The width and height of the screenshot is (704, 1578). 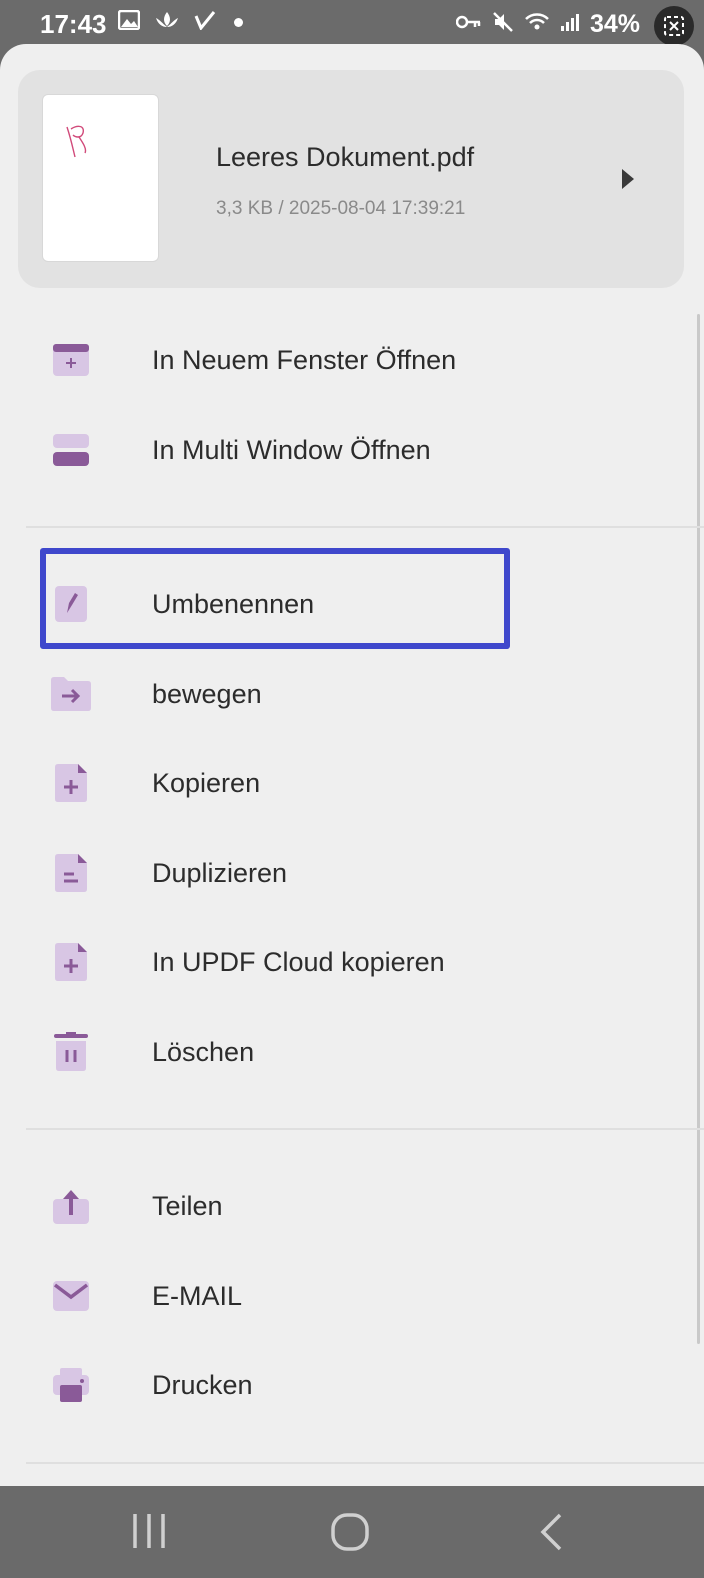 What do you see at coordinates (352, 873) in the screenshot?
I see `menu-item-duplicate: Duplizieren` at bounding box center [352, 873].